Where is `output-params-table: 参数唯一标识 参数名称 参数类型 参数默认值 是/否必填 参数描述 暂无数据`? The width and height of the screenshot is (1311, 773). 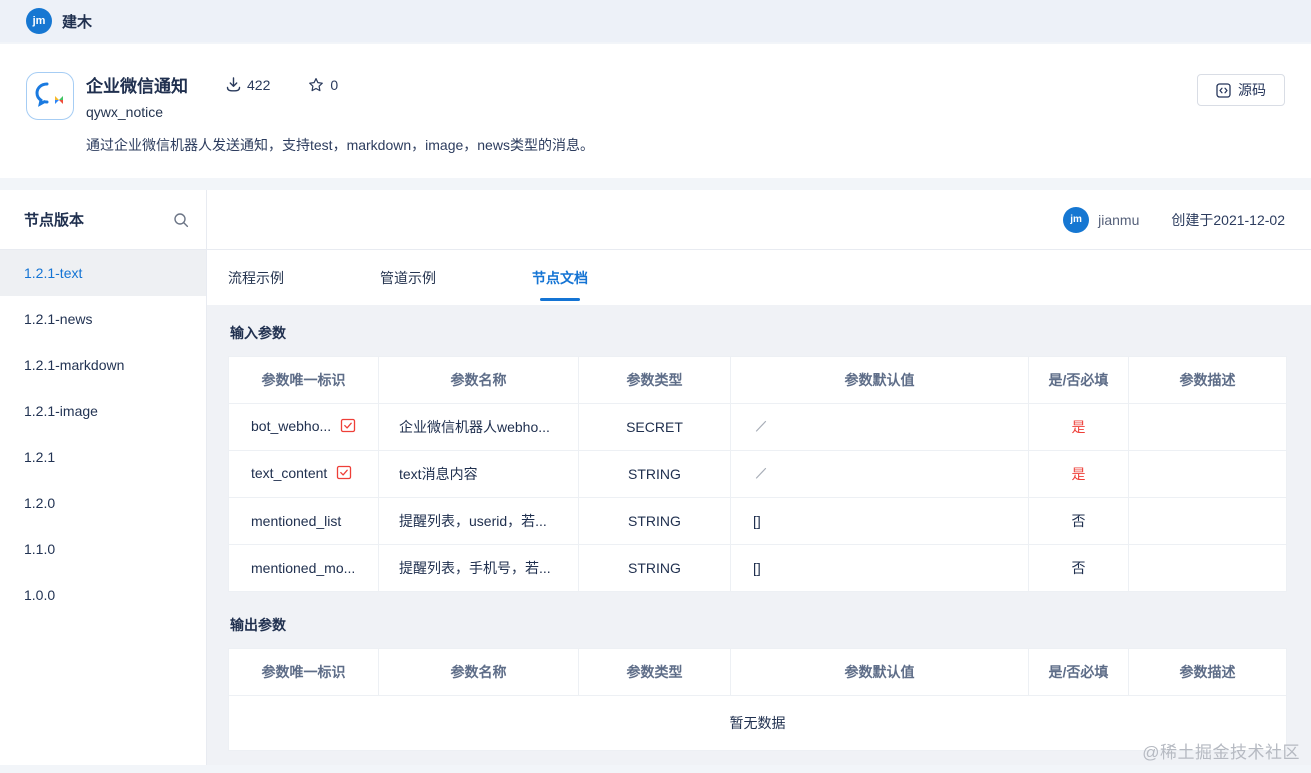
output-params-table: 参数唯一标识 参数名称 参数类型 参数默认值 是/否必填 参数描述 暂无数据 is located at coordinates (757, 699).